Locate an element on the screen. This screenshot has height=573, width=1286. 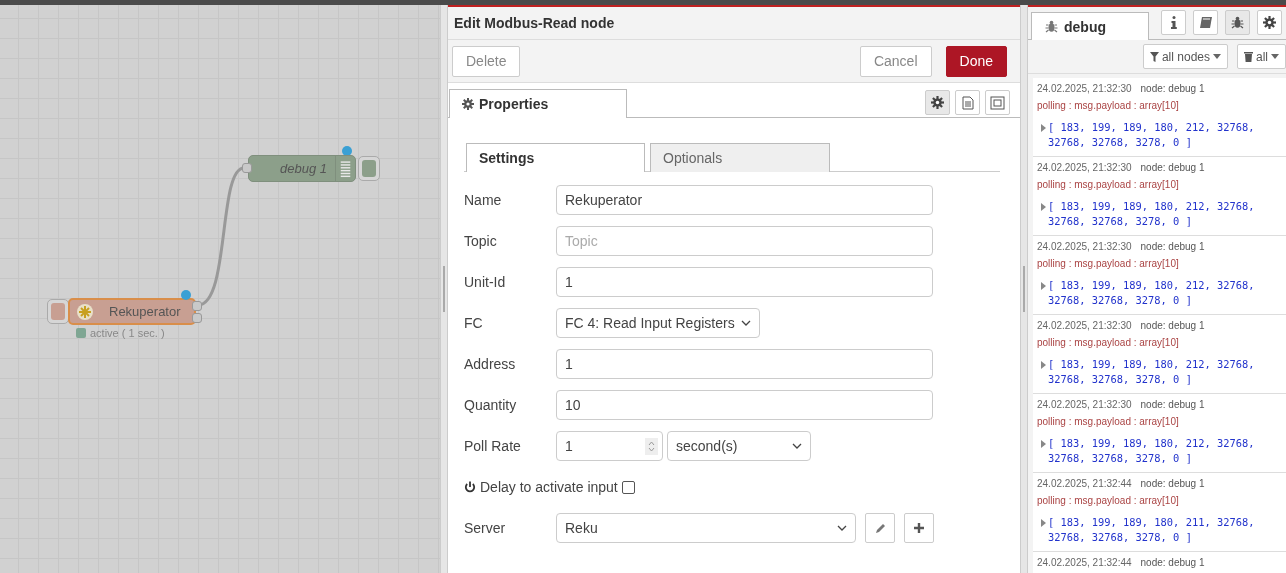
message-value: [ 183, 199, 189, 180, 211, 32768, 32768, 32768, 3278, 0 ] is located at coordinates (1152, 530).